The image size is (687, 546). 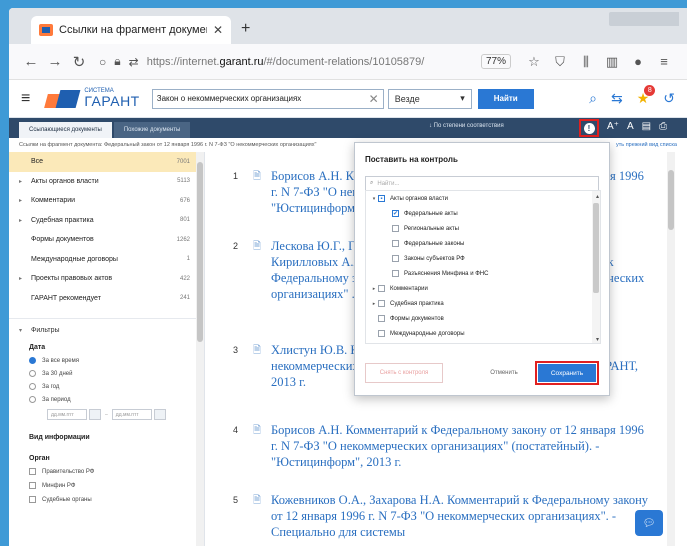 What do you see at coordinates (106, 182) in the screenshot?
I see `sidebar-category-item: ▸ Акты органов власти 5113` at bounding box center [106, 182].